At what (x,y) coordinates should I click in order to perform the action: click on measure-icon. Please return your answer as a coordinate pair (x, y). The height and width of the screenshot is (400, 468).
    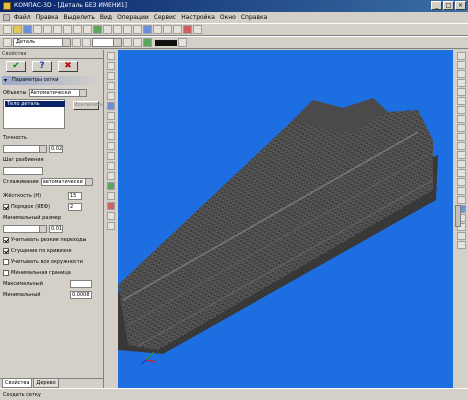
    Looking at the image, I should click on (111, 216).